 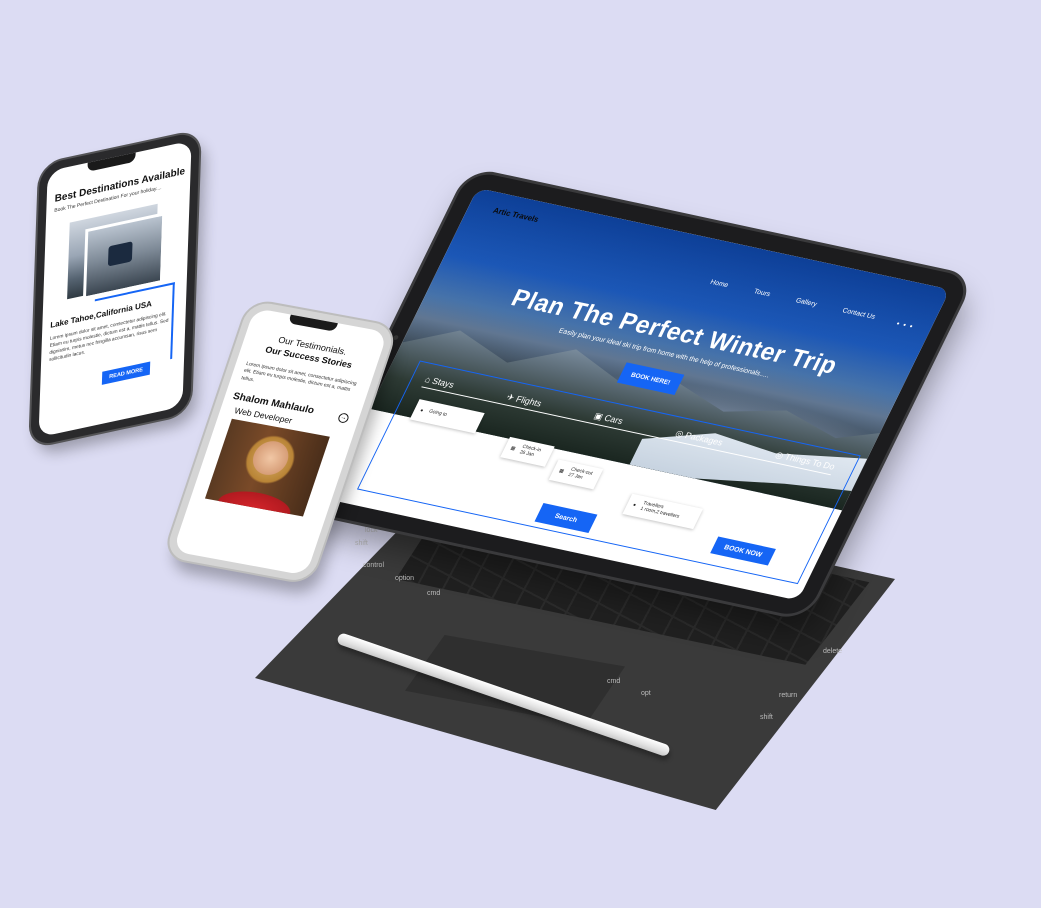 What do you see at coordinates (361, 543) in the screenshot?
I see `key-shift-left: shift` at bounding box center [361, 543].